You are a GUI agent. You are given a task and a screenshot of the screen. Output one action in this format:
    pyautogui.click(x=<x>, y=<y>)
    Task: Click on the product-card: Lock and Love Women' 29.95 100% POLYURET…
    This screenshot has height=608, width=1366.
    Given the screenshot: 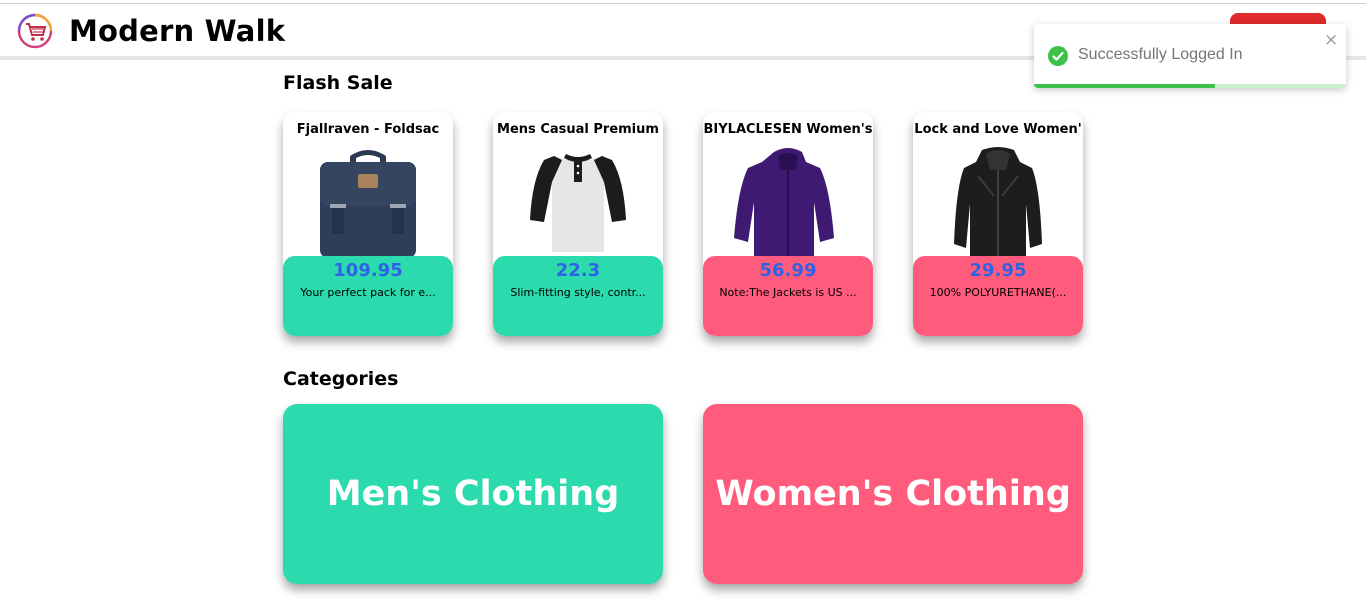 What is the action you would take?
    pyautogui.click(x=998, y=224)
    